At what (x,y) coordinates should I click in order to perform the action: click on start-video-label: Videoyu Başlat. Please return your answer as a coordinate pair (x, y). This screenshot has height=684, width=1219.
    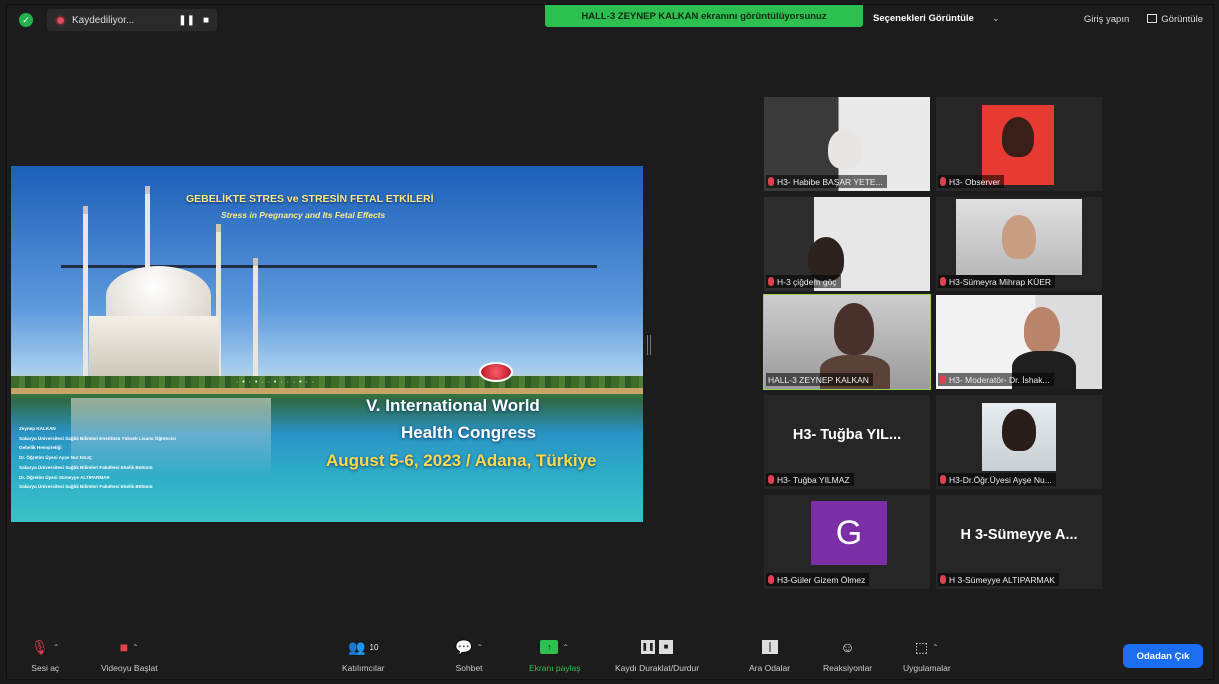
    Looking at the image, I should click on (129, 668).